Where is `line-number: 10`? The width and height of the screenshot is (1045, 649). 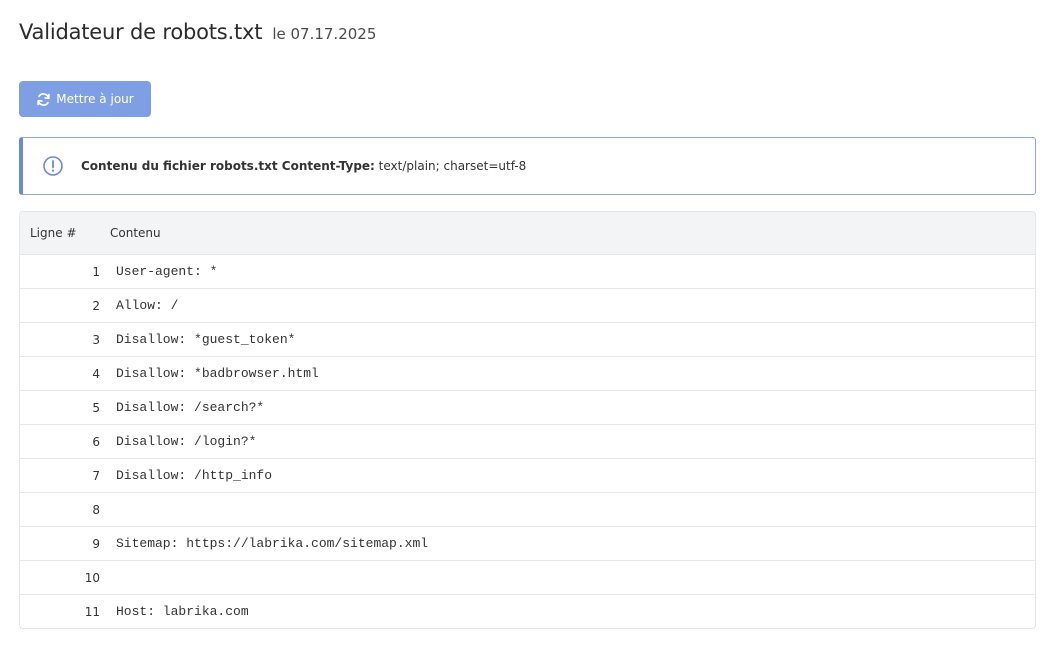
line-number: 10 is located at coordinates (60, 577).